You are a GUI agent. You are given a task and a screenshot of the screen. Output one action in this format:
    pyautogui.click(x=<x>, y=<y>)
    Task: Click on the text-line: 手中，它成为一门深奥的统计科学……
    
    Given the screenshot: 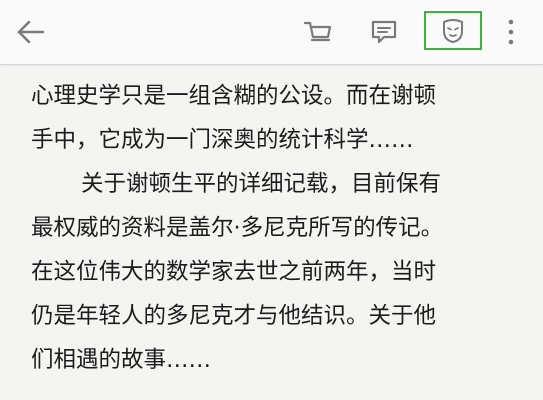 What is the action you would take?
    pyautogui.click(x=222, y=140)
    